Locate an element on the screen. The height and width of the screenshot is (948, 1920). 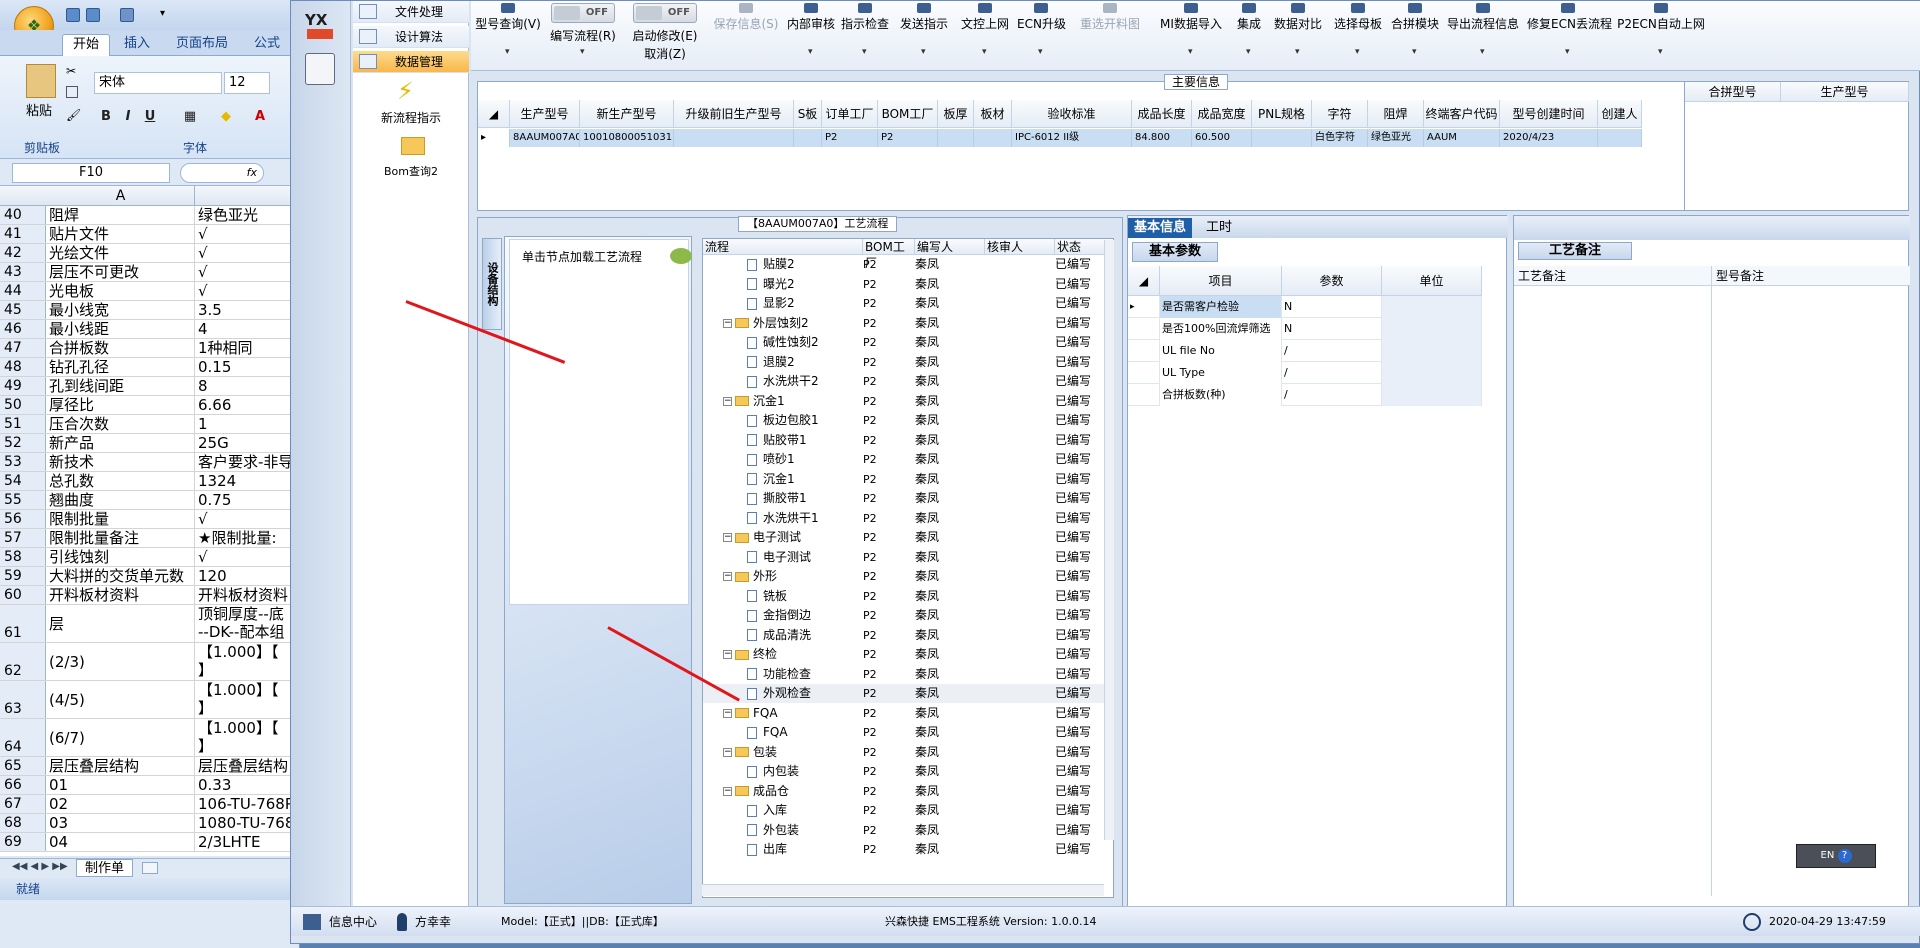
toolbar-button-8: 文控上网 is located at coordinates (985, 24).